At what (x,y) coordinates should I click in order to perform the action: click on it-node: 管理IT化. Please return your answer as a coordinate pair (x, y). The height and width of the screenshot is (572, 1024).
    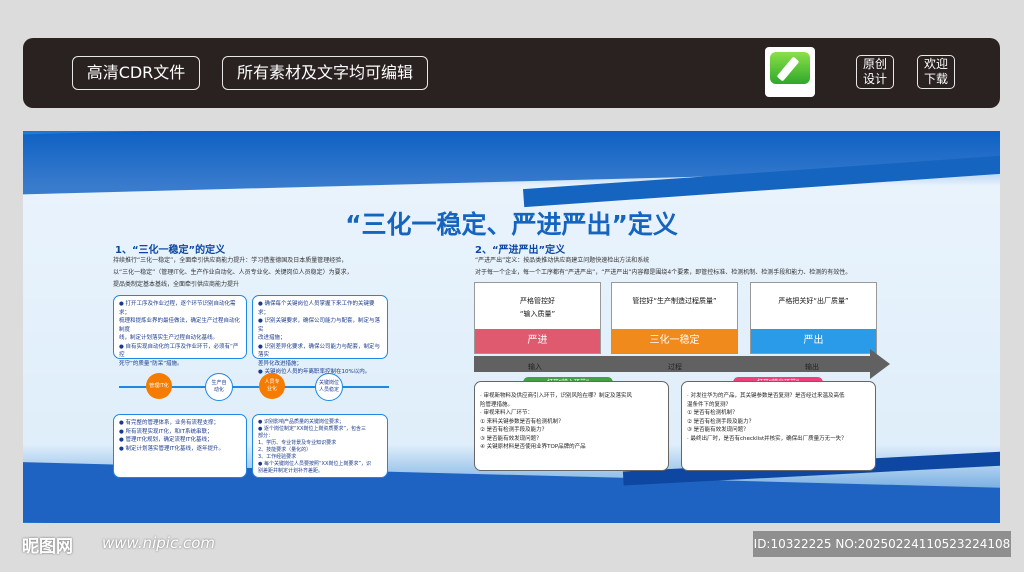
    Looking at the image, I should click on (159, 386).